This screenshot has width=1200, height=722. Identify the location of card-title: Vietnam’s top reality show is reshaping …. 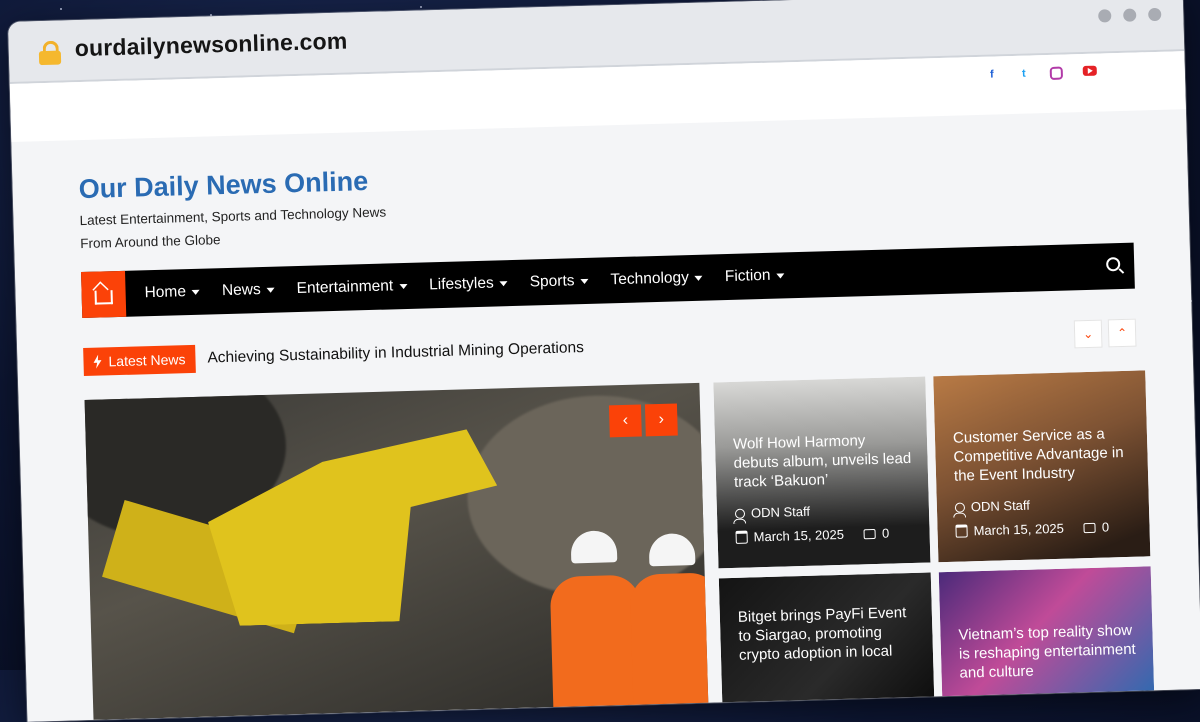
(1049, 652).